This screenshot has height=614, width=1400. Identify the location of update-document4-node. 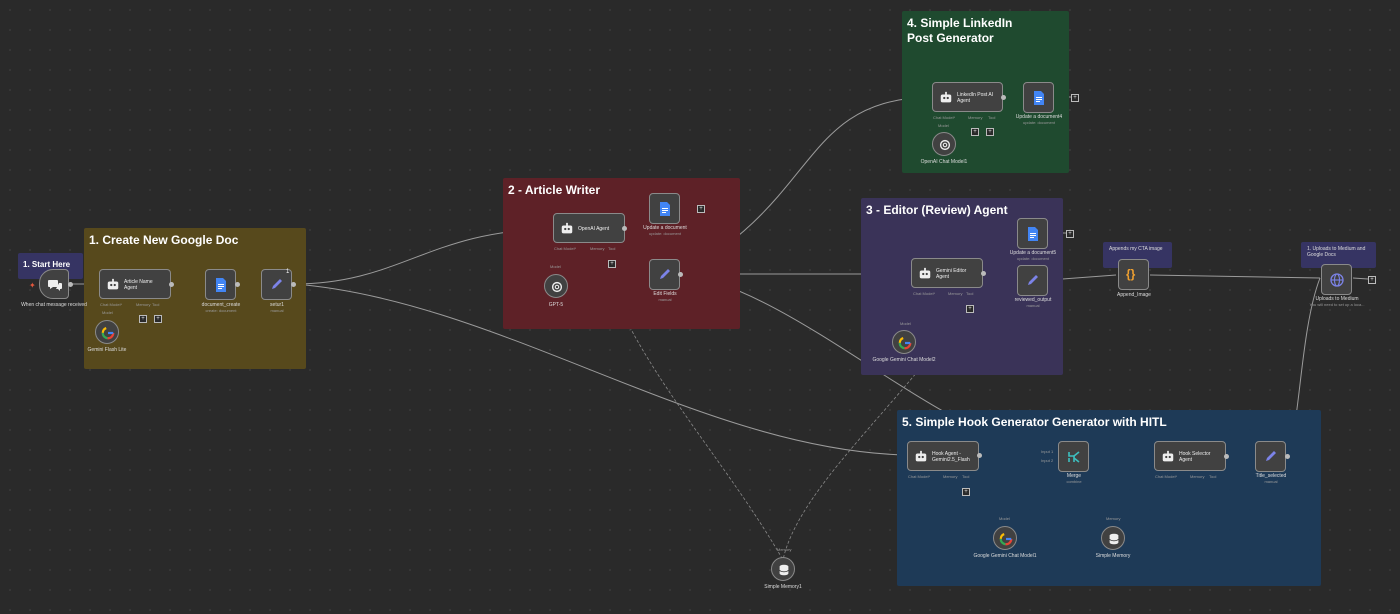
(1038, 97).